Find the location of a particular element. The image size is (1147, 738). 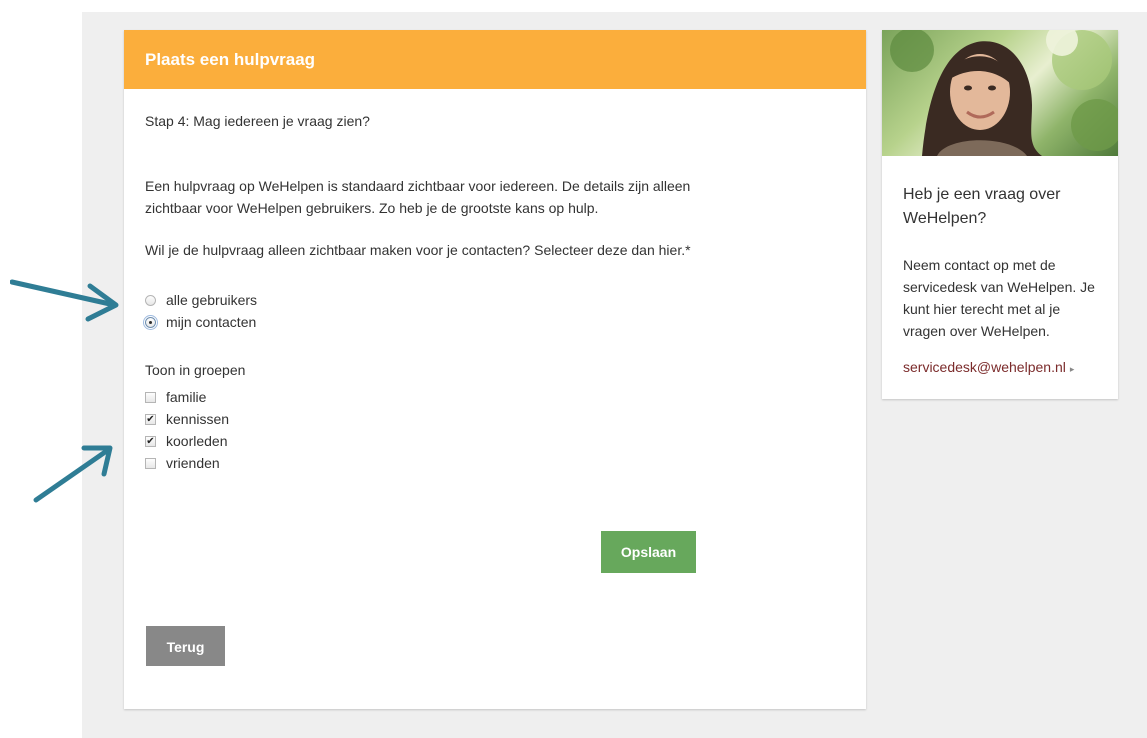

checkbox-koorleden: ✔ is located at coordinates (150, 441).